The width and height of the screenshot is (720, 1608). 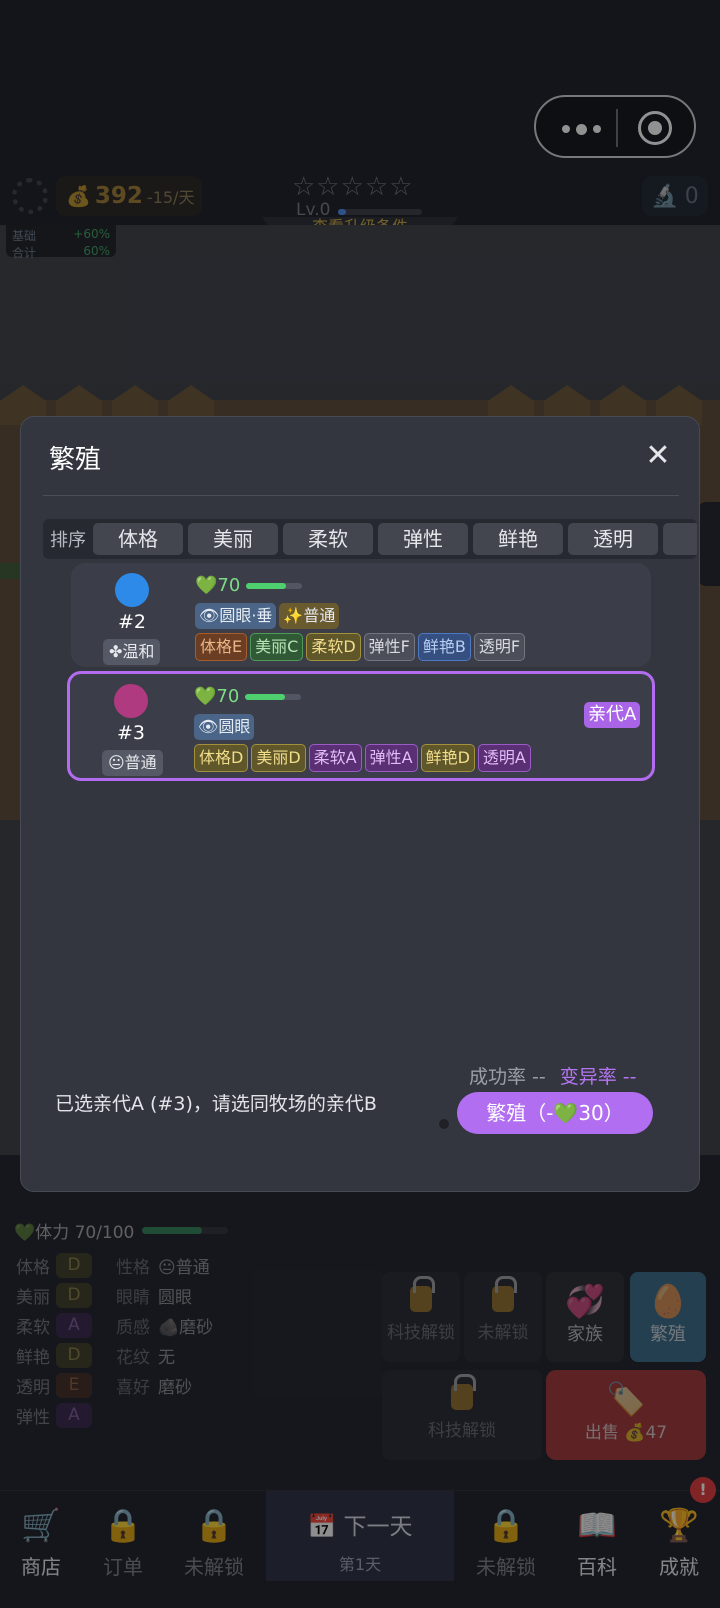 What do you see at coordinates (598, 1077) in the screenshot?
I see `mutation-rate: 变异率 --` at bounding box center [598, 1077].